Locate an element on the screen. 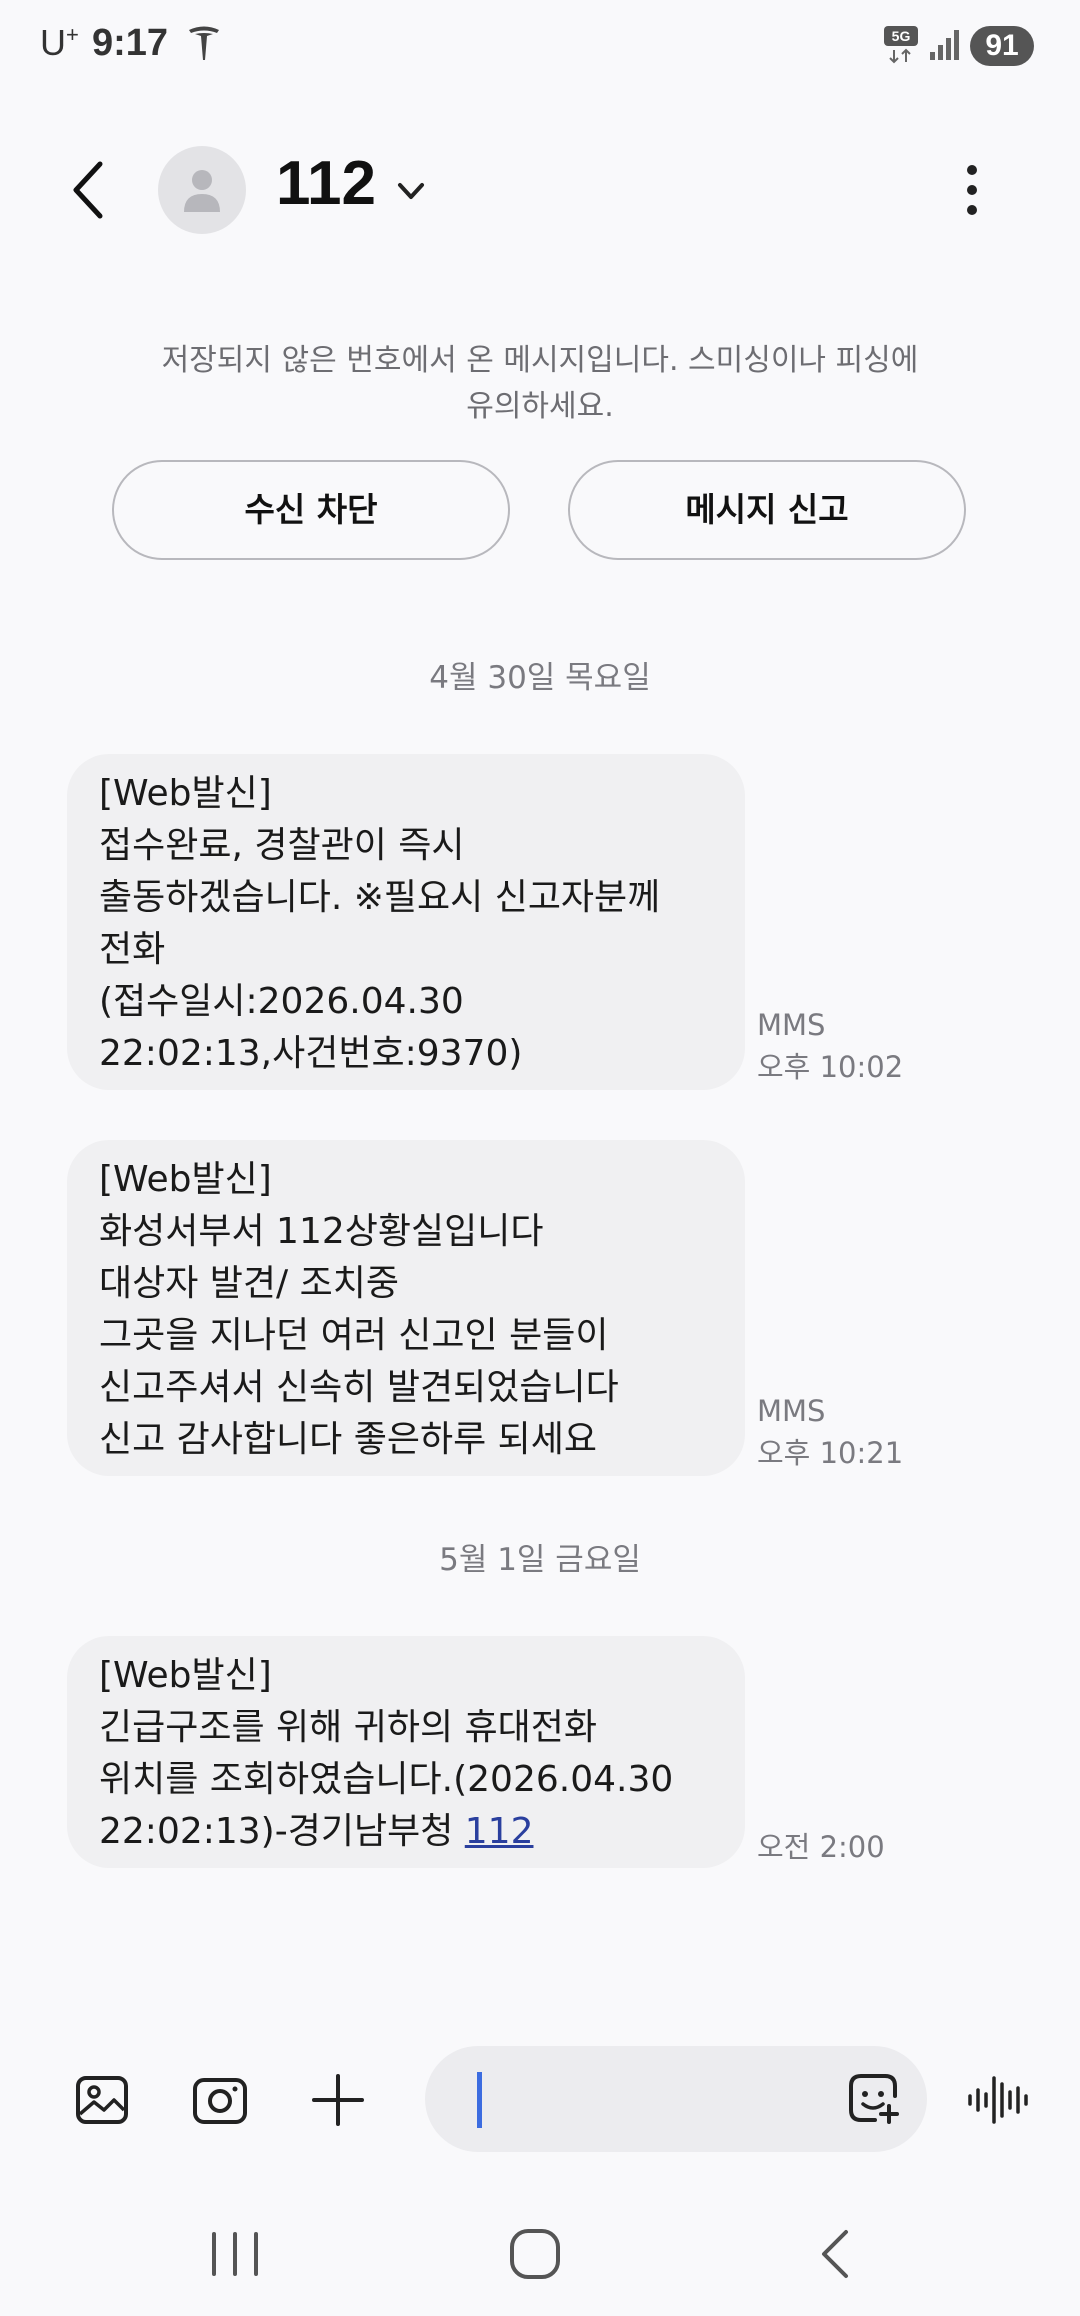 Image resolution: width=1080 pixels, height=2316 pixels. message-line: 22:02:13)-경기남부청 112 is located at coordinates (406, 1832).